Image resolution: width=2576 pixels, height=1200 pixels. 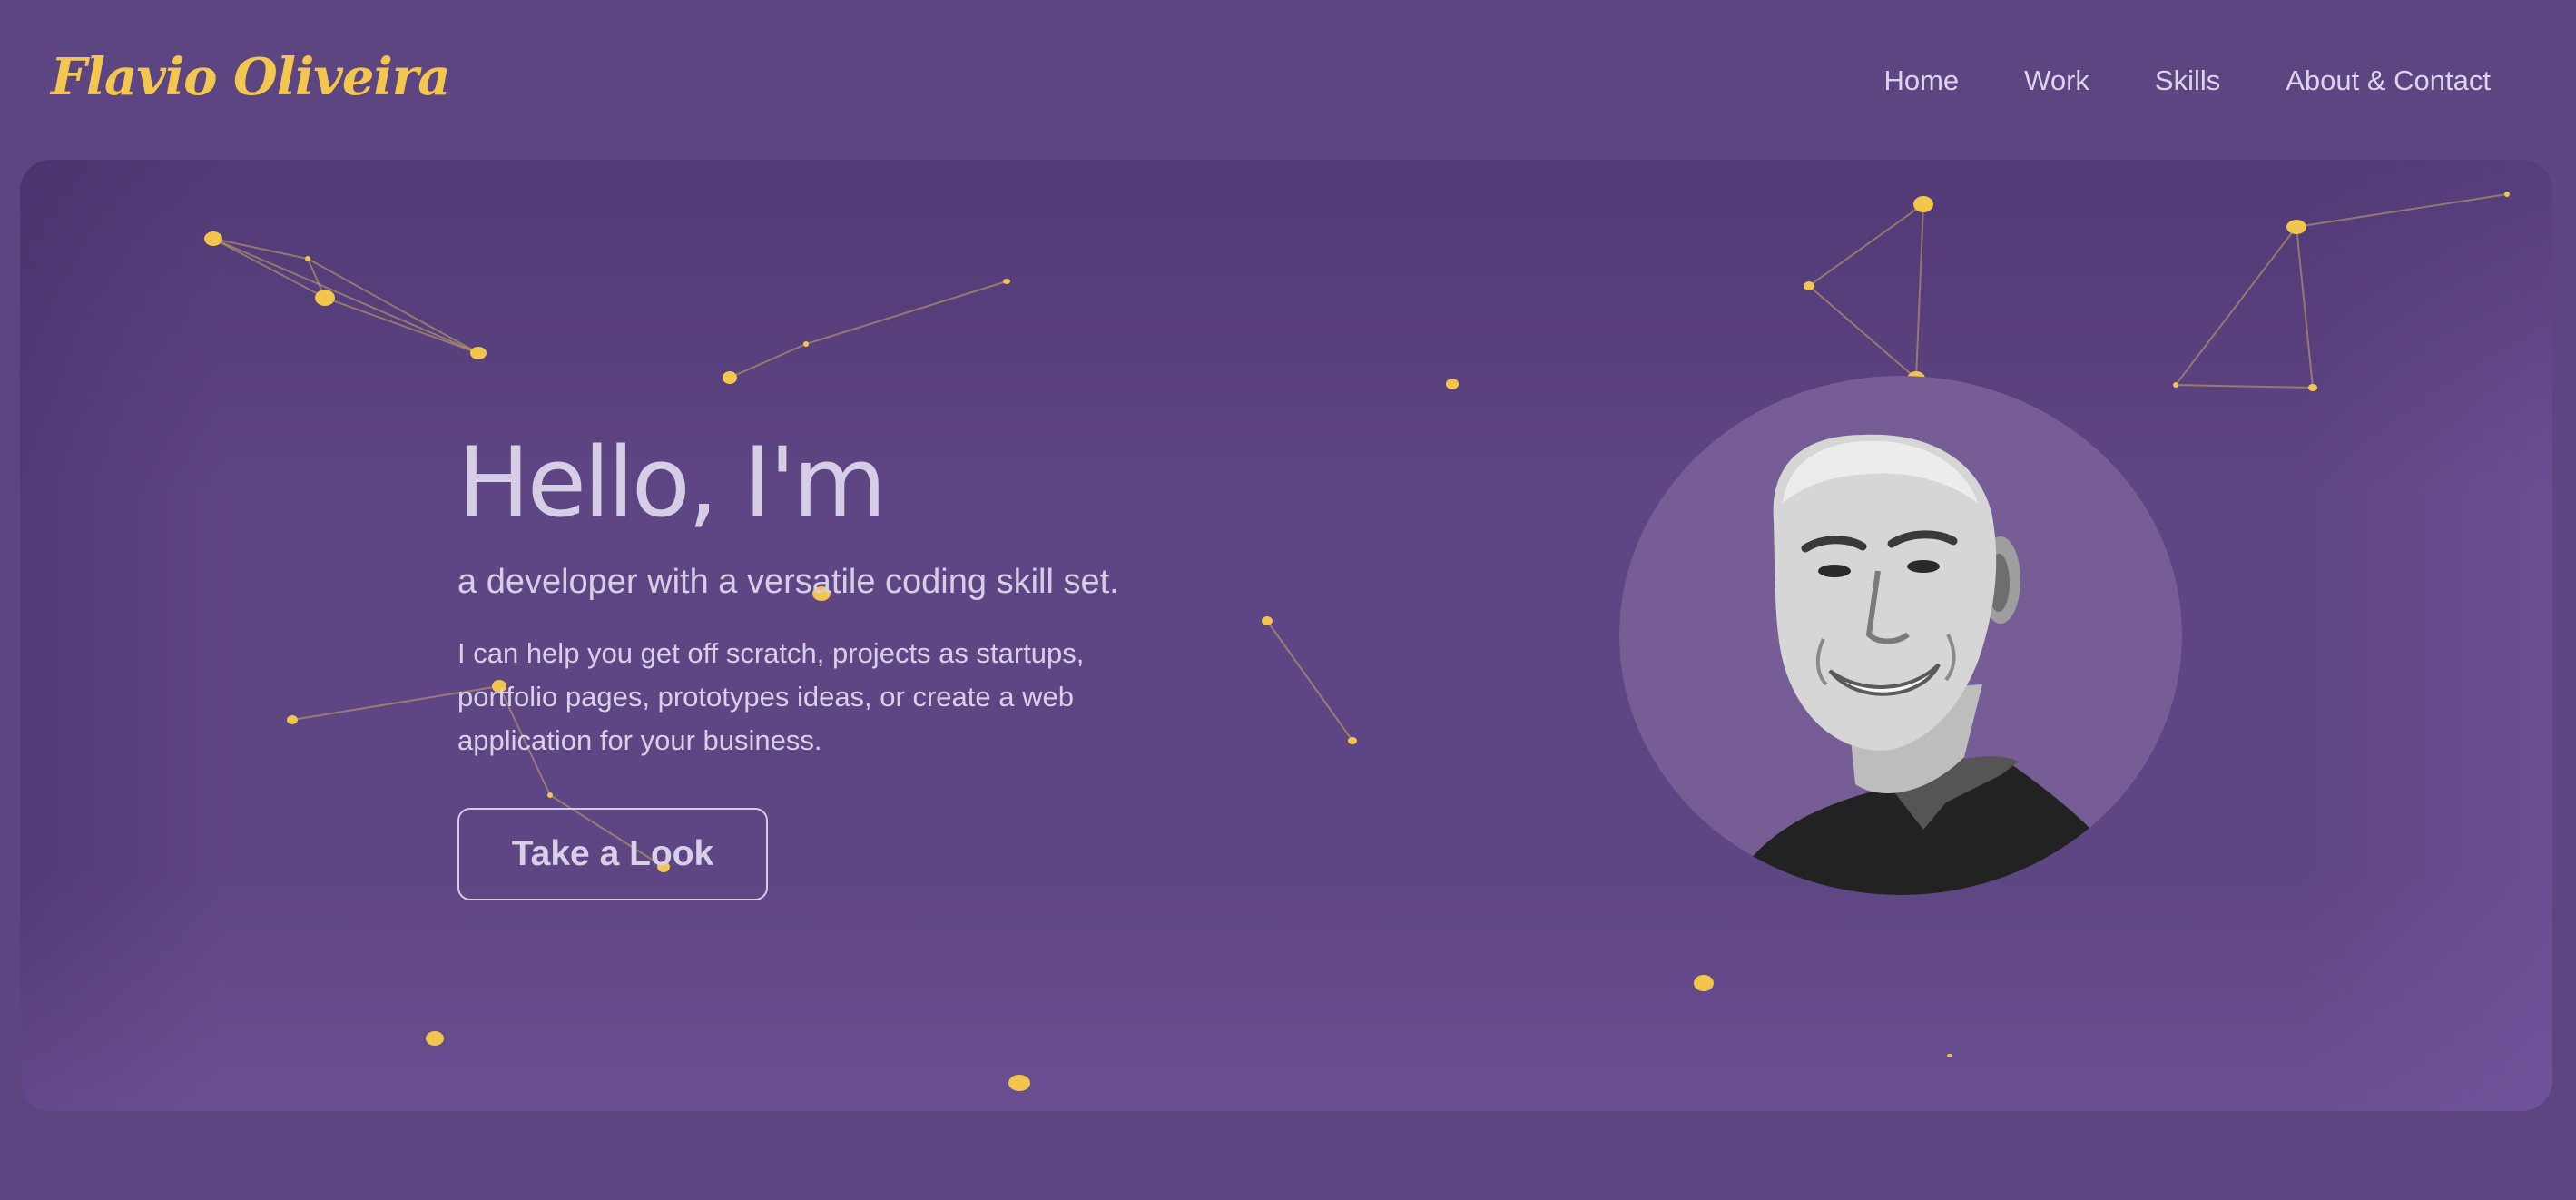 I want to click on nav-link-work: Work, so click(x=2056, y=81).